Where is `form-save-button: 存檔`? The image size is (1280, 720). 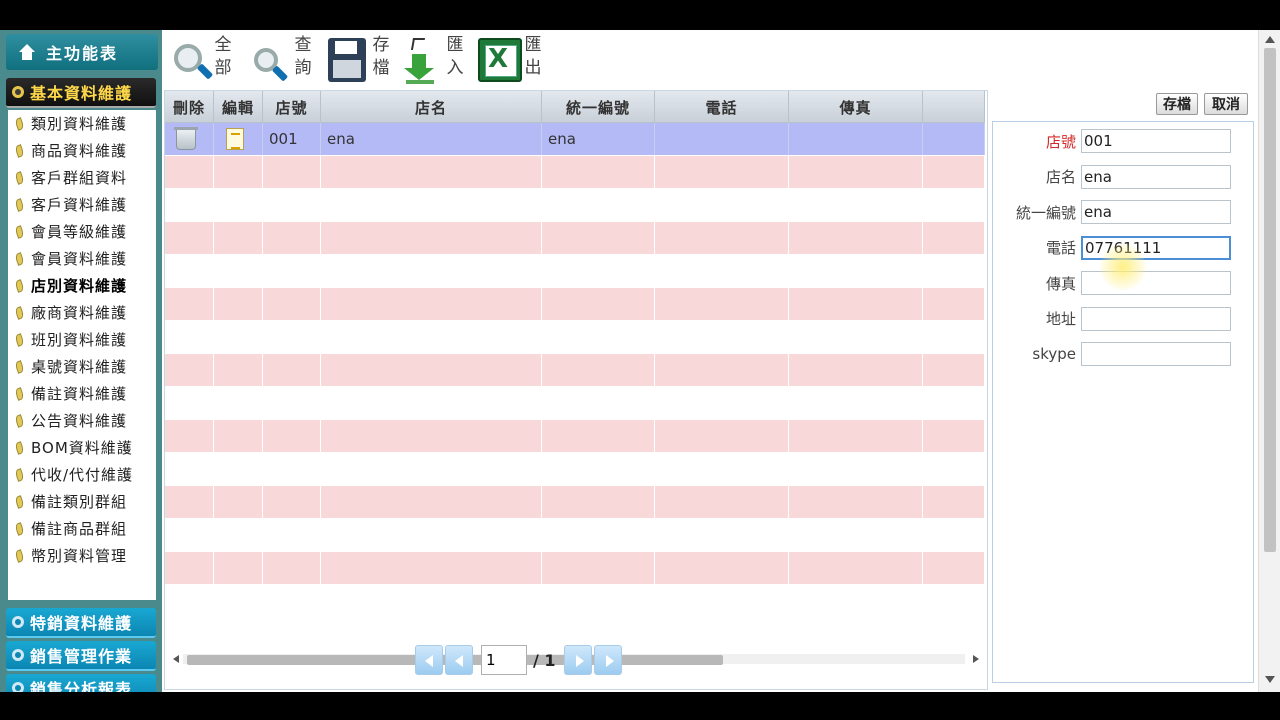 form-save-button: 存檔 is located at coordinates (1177, 104).